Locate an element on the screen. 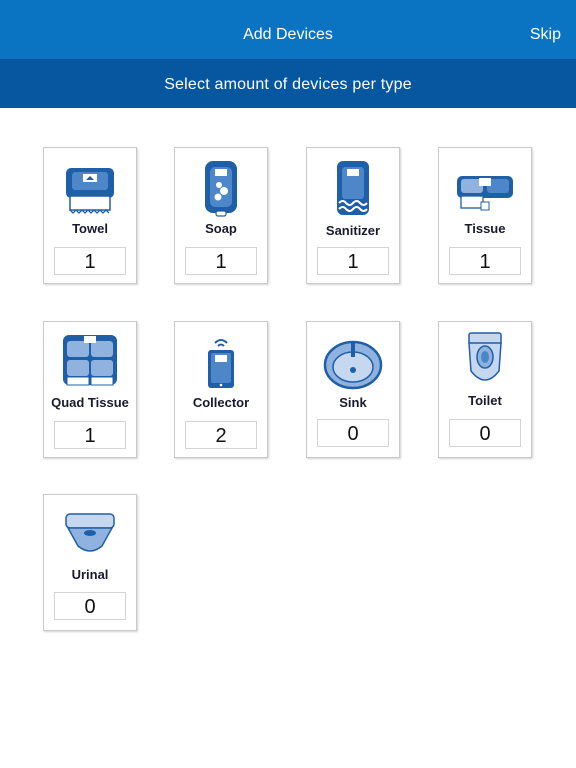 This screenshot has width=576, height=768. soap-dispenser-icon is located at coordinates (221, 189).